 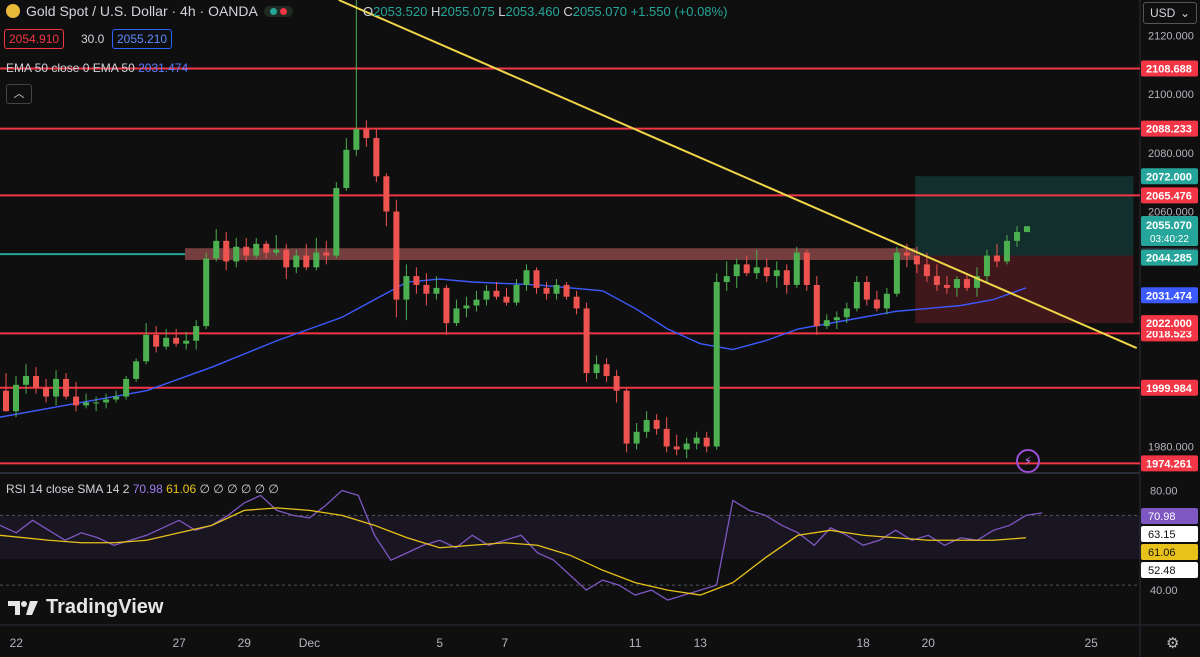 I want to click on price-tick-0: 2120.000, so click(x=1171, y=36).